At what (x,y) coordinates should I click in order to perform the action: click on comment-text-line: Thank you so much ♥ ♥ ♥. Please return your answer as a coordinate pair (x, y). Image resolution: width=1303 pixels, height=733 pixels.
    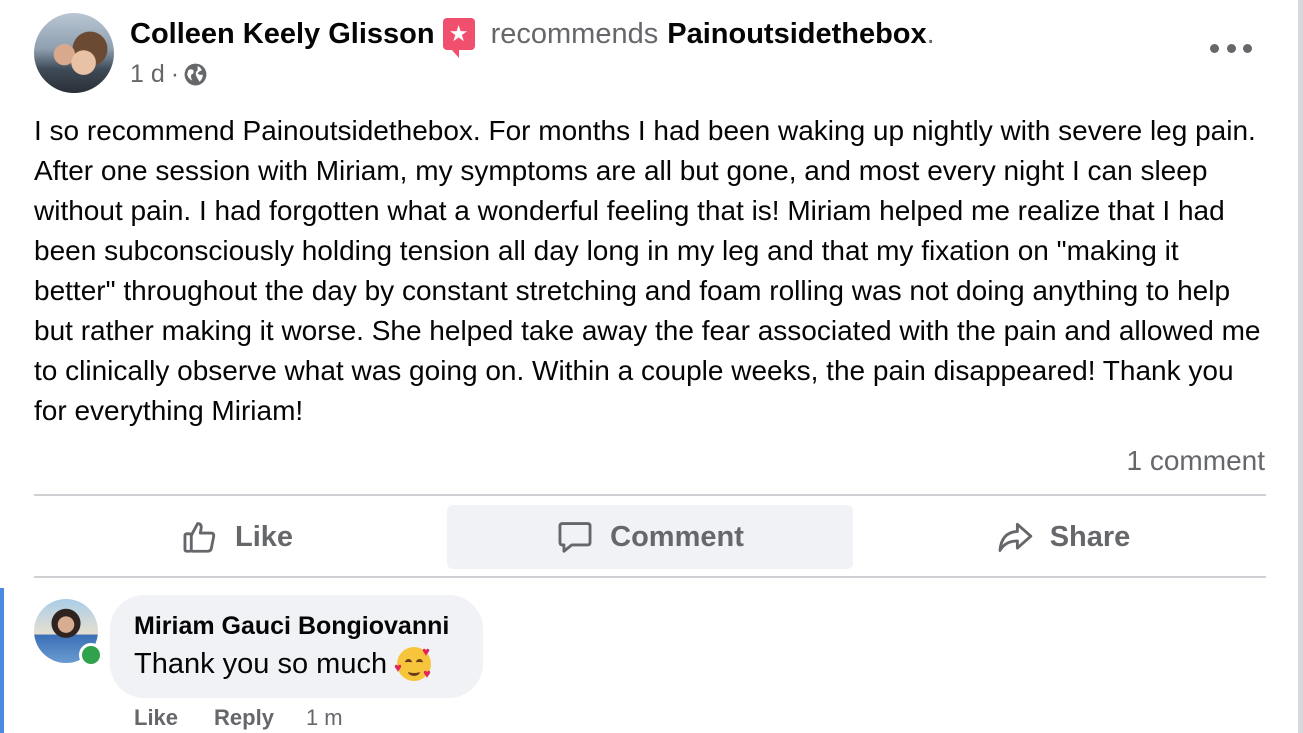
    Looking at the image, I should click on (283, 662).